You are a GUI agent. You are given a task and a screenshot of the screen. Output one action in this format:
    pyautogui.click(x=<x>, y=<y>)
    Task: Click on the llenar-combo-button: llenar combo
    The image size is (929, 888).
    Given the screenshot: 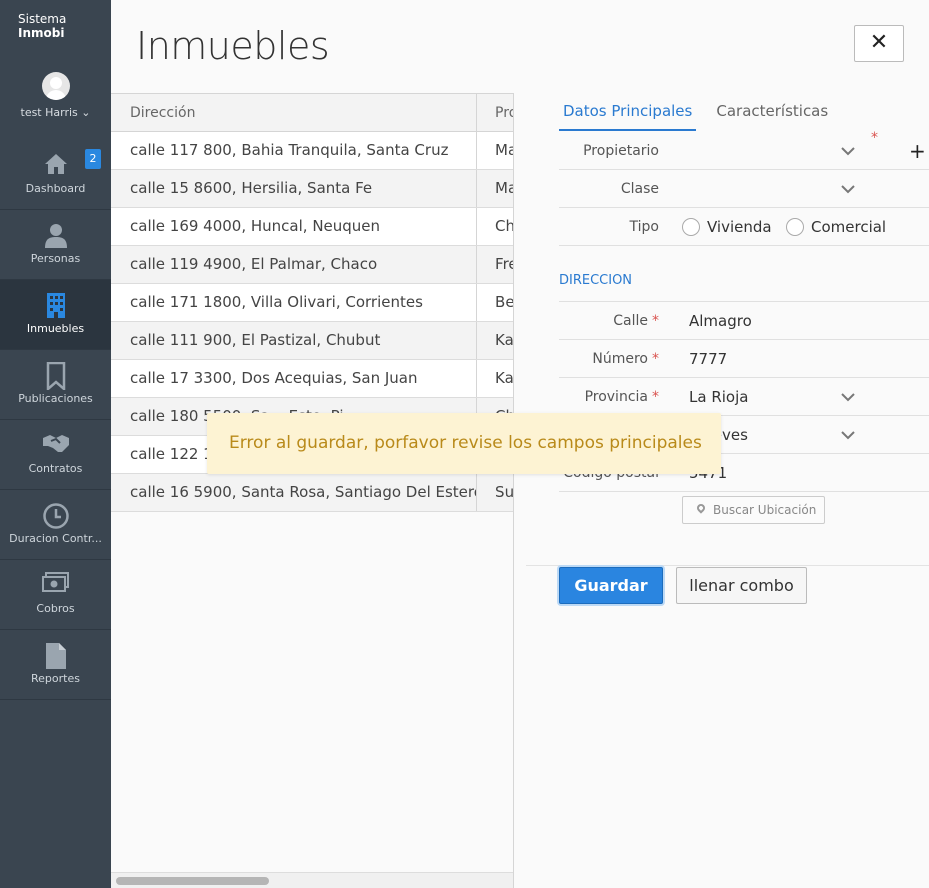 What is the action you would take?
    pyautogui.click(x=741, y=585)
    